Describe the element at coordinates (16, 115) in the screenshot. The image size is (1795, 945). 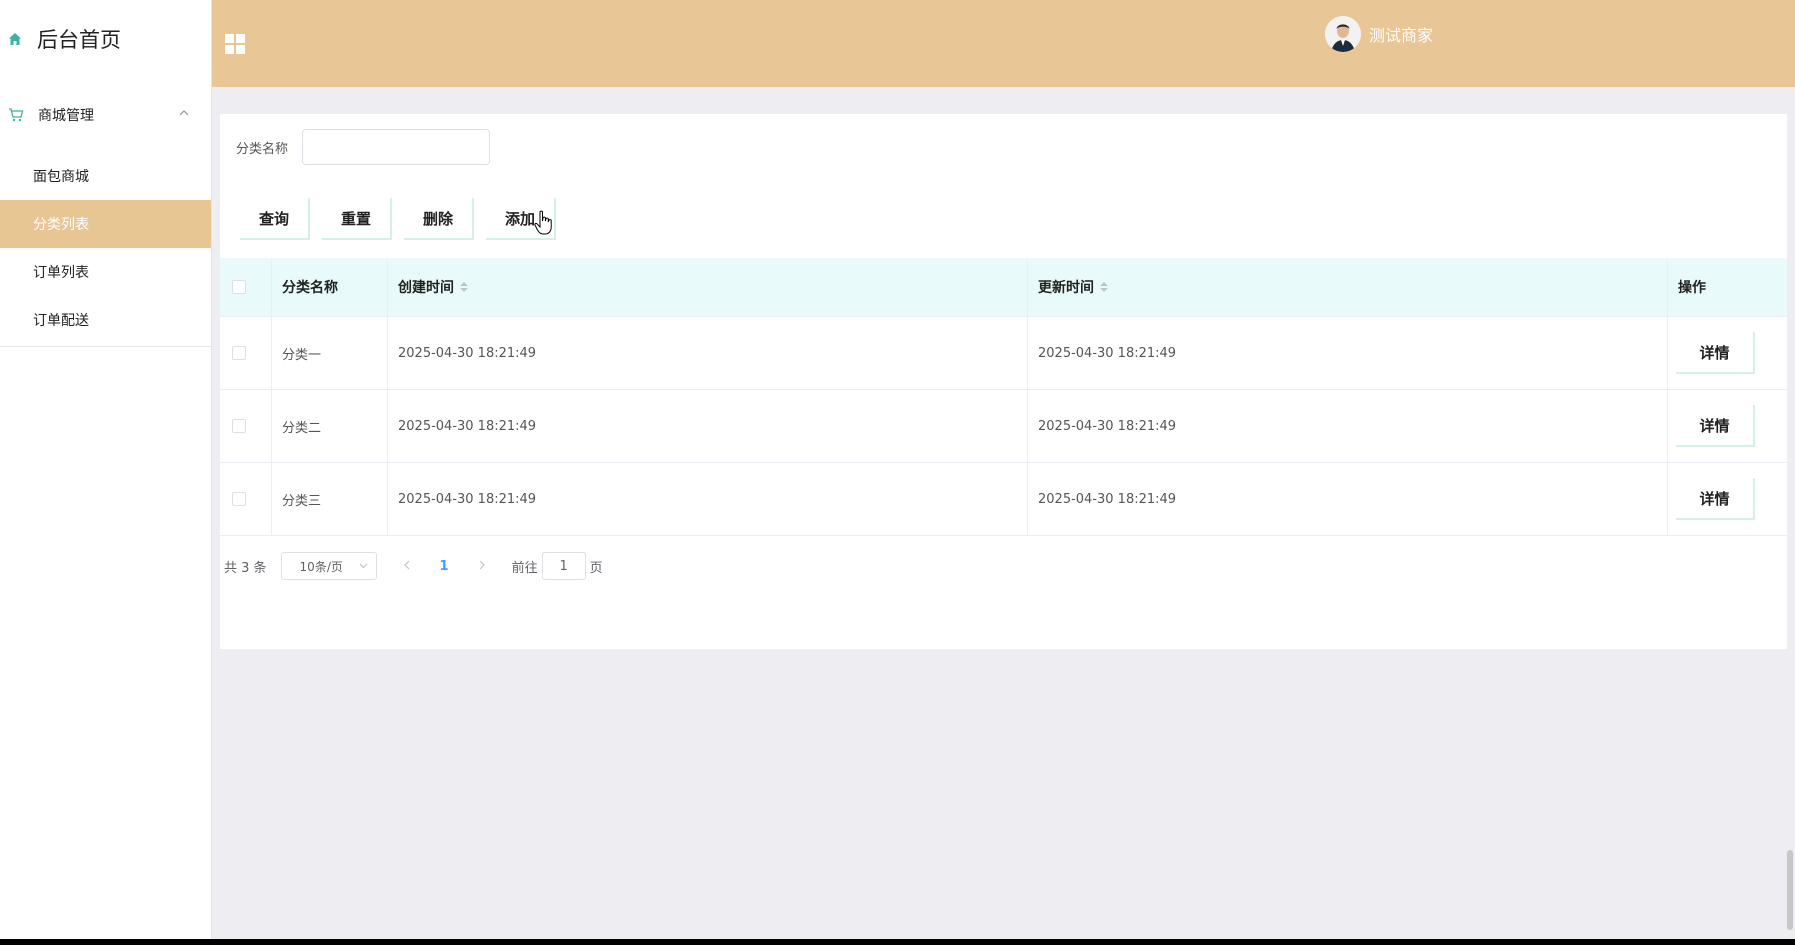
I see `cart-icon` at that location.